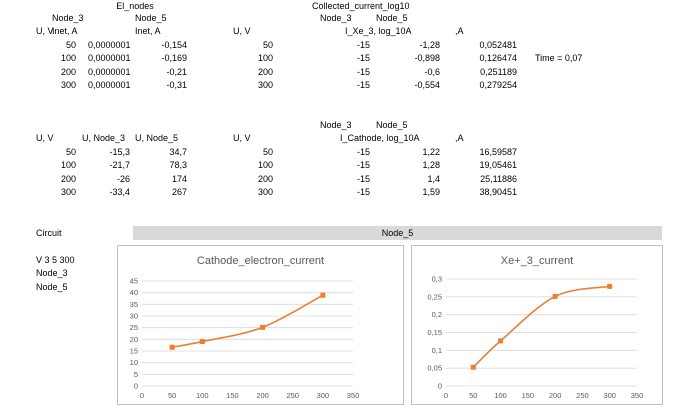 This screenshot has height=410, width=690. What do you see at coordinates (378, 31) in the screenshot?
I see `table2-ixe-header: I_Xe_3, log_10A` at bounding box center [378, 31].